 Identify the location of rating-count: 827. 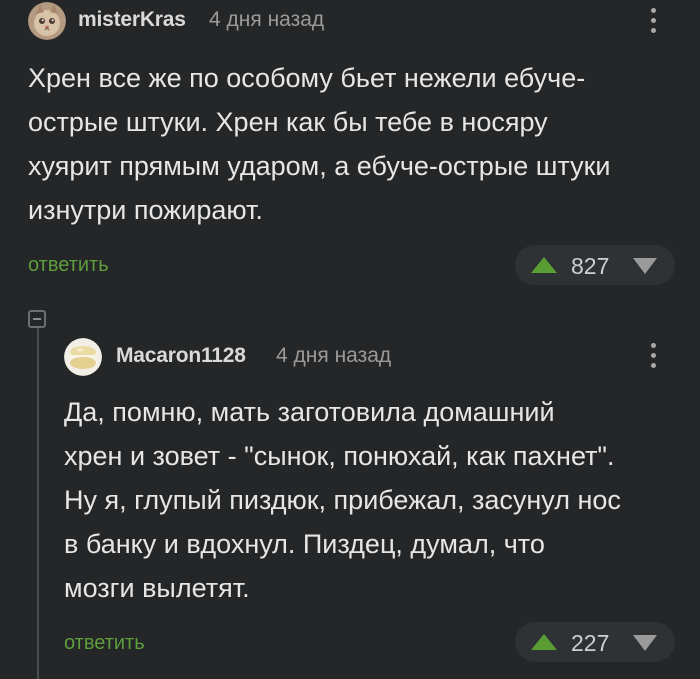
(590, 266).